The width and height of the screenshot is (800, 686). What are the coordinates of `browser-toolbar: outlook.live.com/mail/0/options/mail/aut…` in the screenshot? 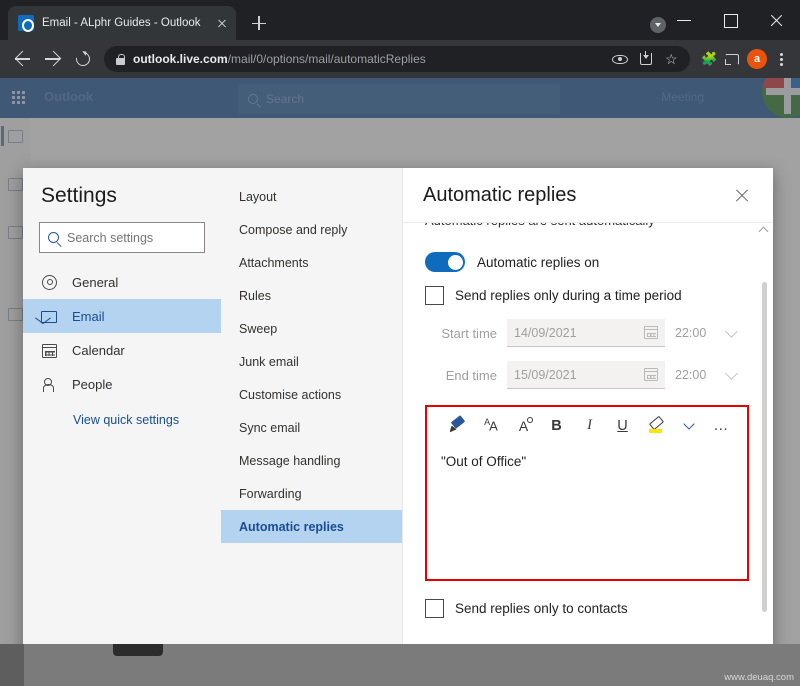 It's located at (400, 59).